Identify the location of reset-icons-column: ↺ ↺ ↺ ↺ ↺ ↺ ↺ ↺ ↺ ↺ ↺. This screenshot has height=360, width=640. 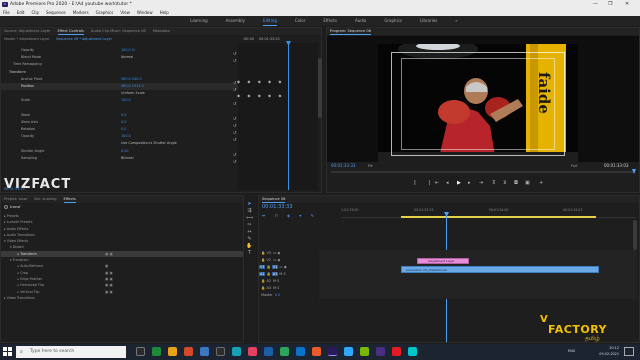
(234, 107).